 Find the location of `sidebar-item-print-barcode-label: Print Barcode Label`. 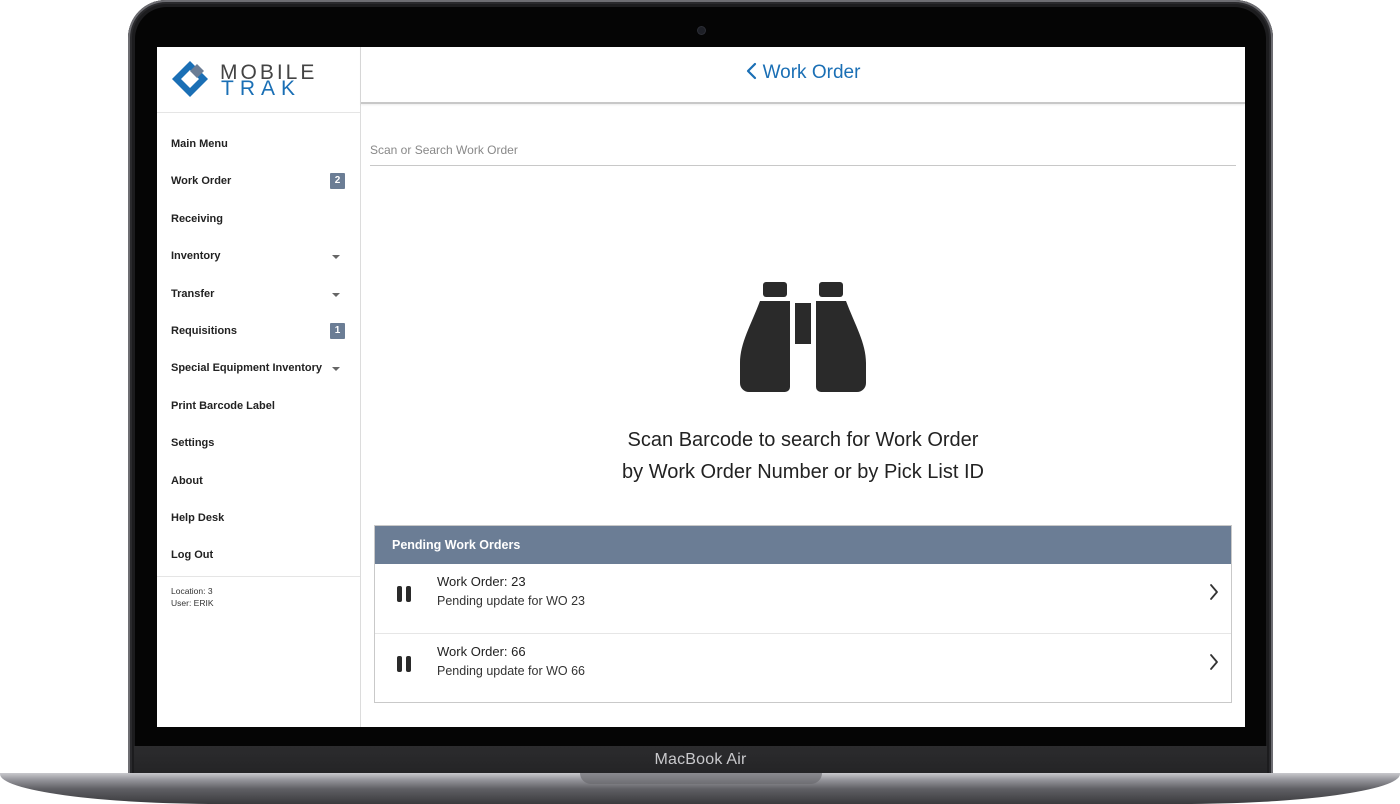

sidebar-item-print-barcode-label: Print Barcode Label is located at coordinates (258, 406).